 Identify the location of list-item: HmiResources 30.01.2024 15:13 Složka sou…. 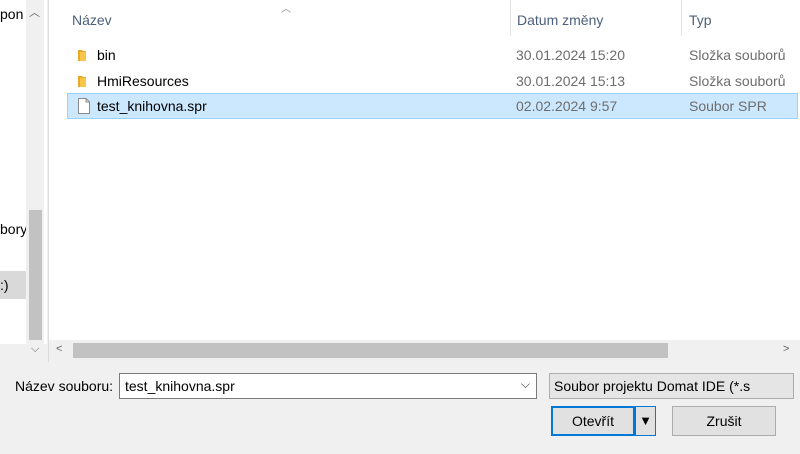
(432, 81).